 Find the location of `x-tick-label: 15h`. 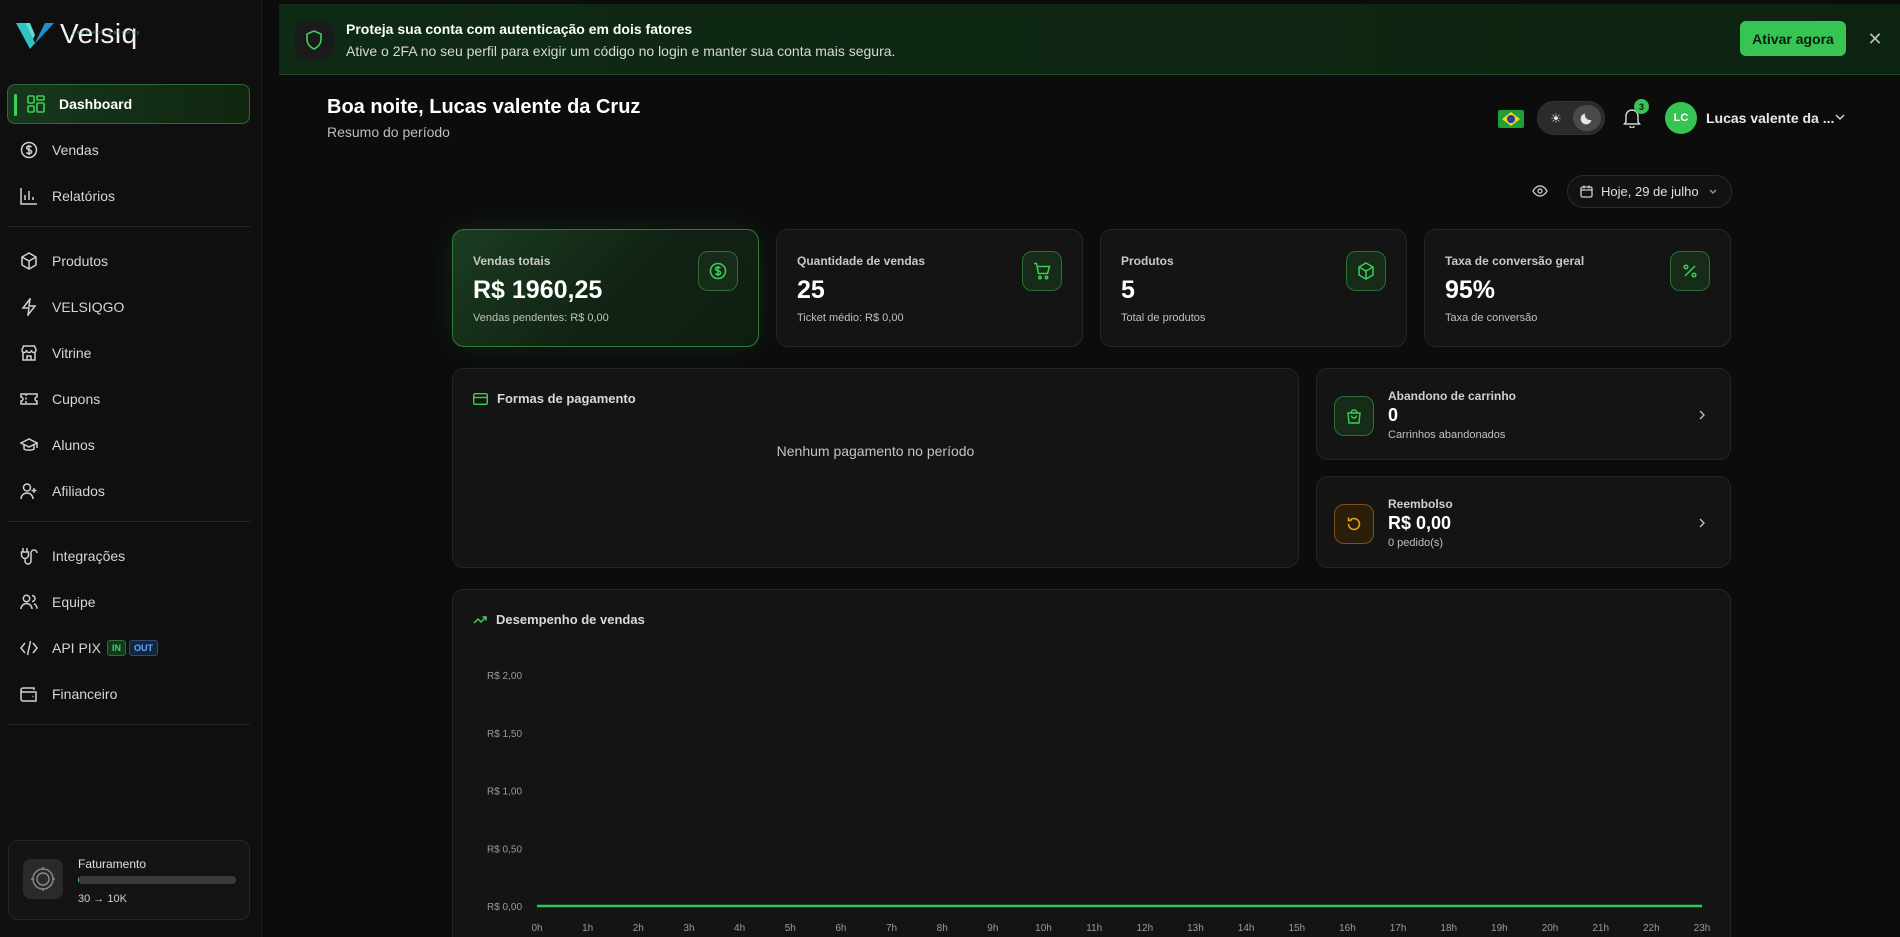

x-tick-label: 15h is located at coordinates (1296, 928).